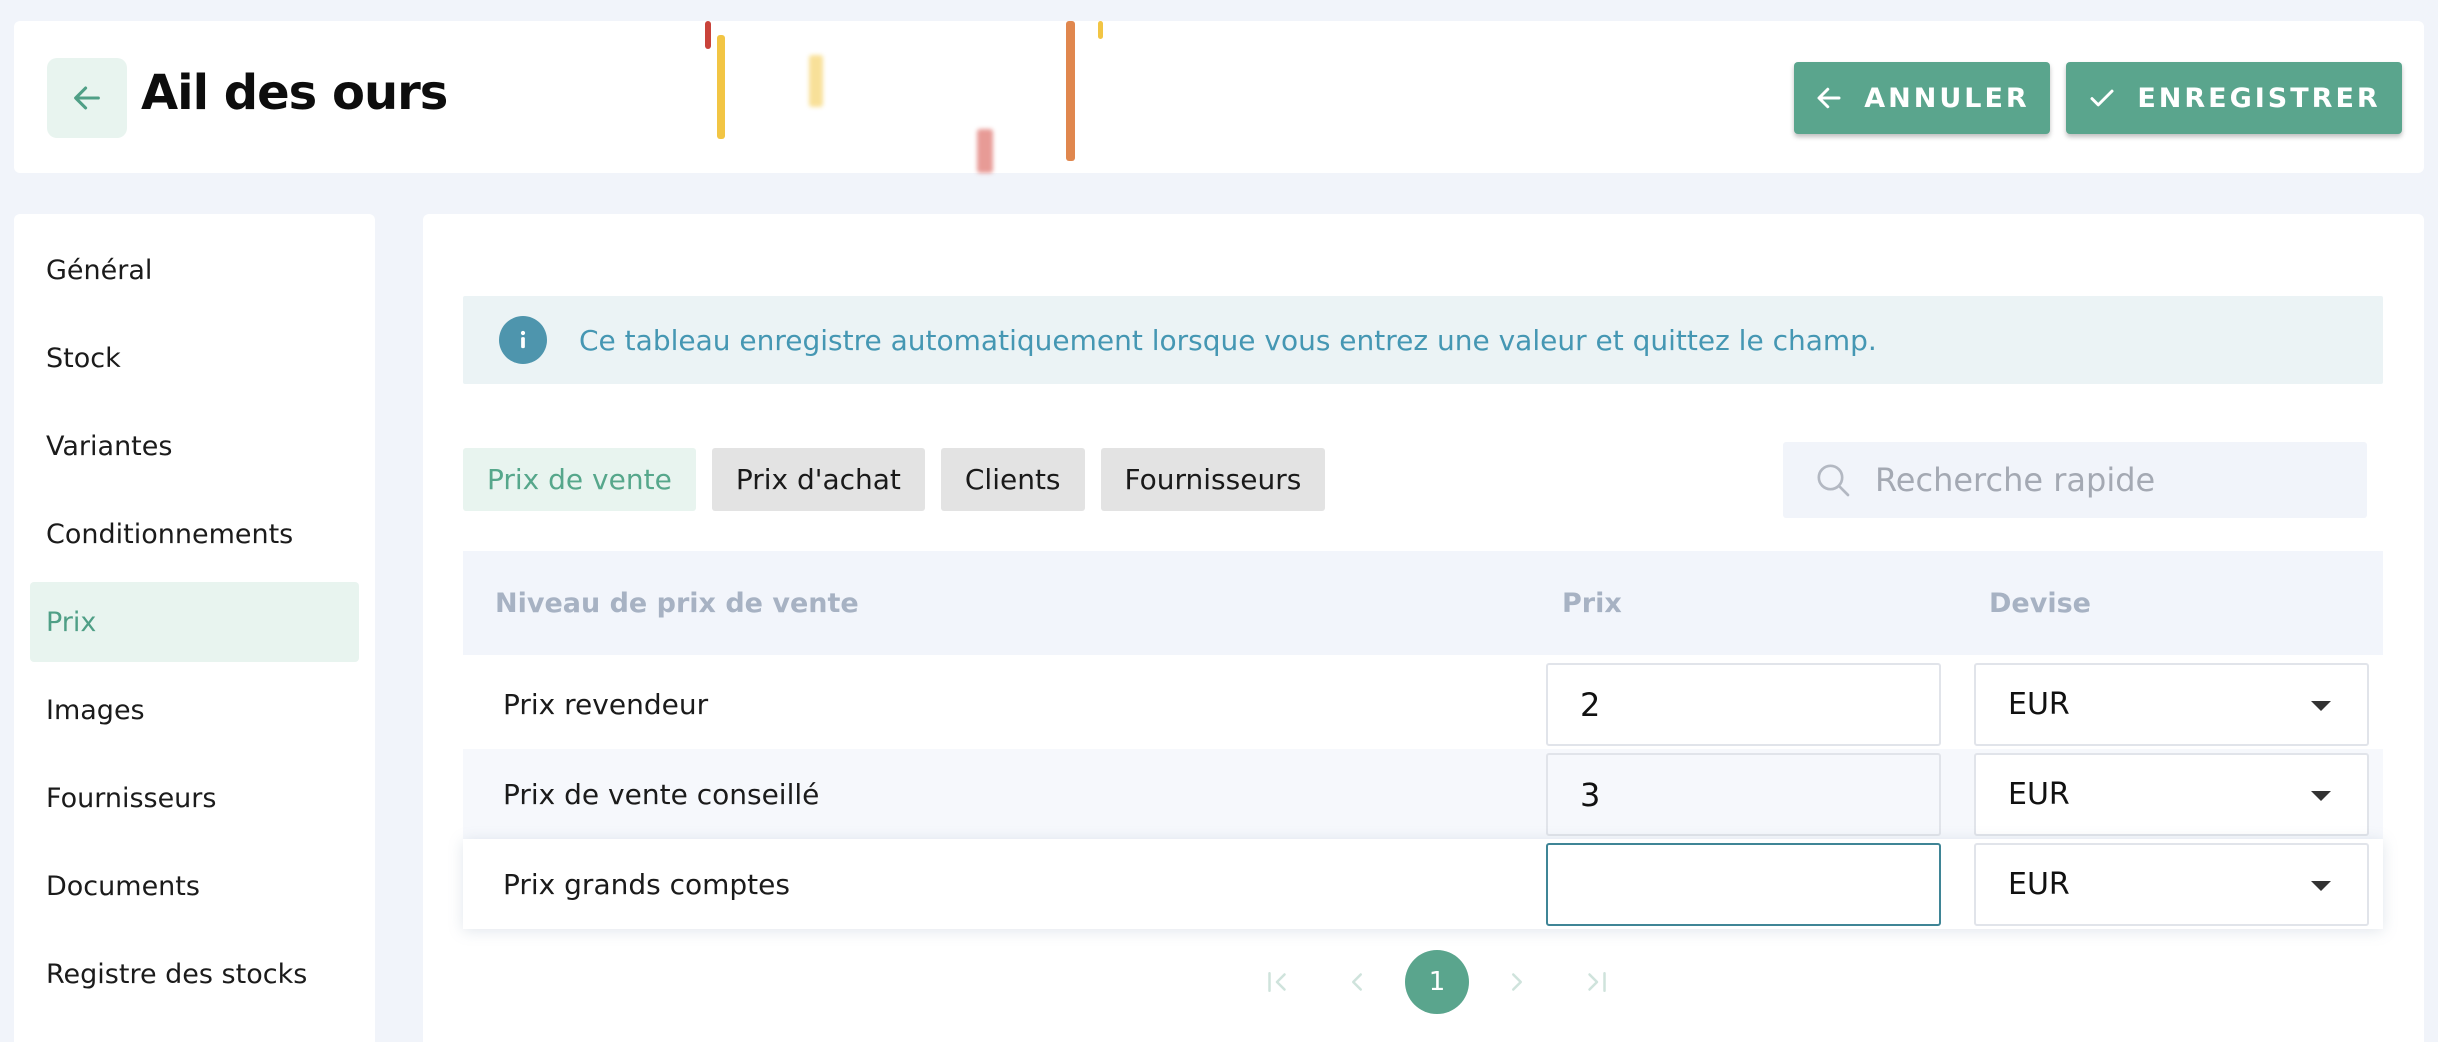 This screenshot has width=2438, height=1042. What do you see at coordinates (1219, 97) in the screenshot?
I see `page-header: Ail des ours ANNULER ENREGISTRER` at bounding box center [1219, 97].